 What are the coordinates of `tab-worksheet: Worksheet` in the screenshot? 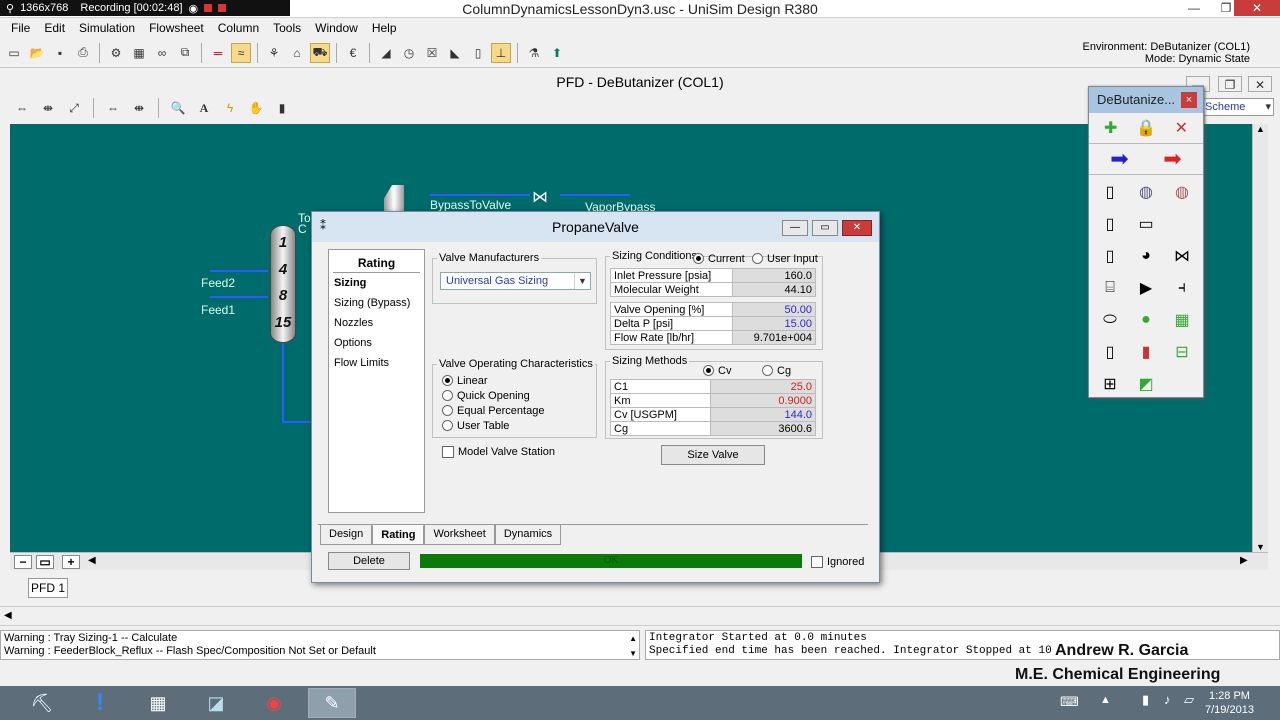 It's located at (459, 535).